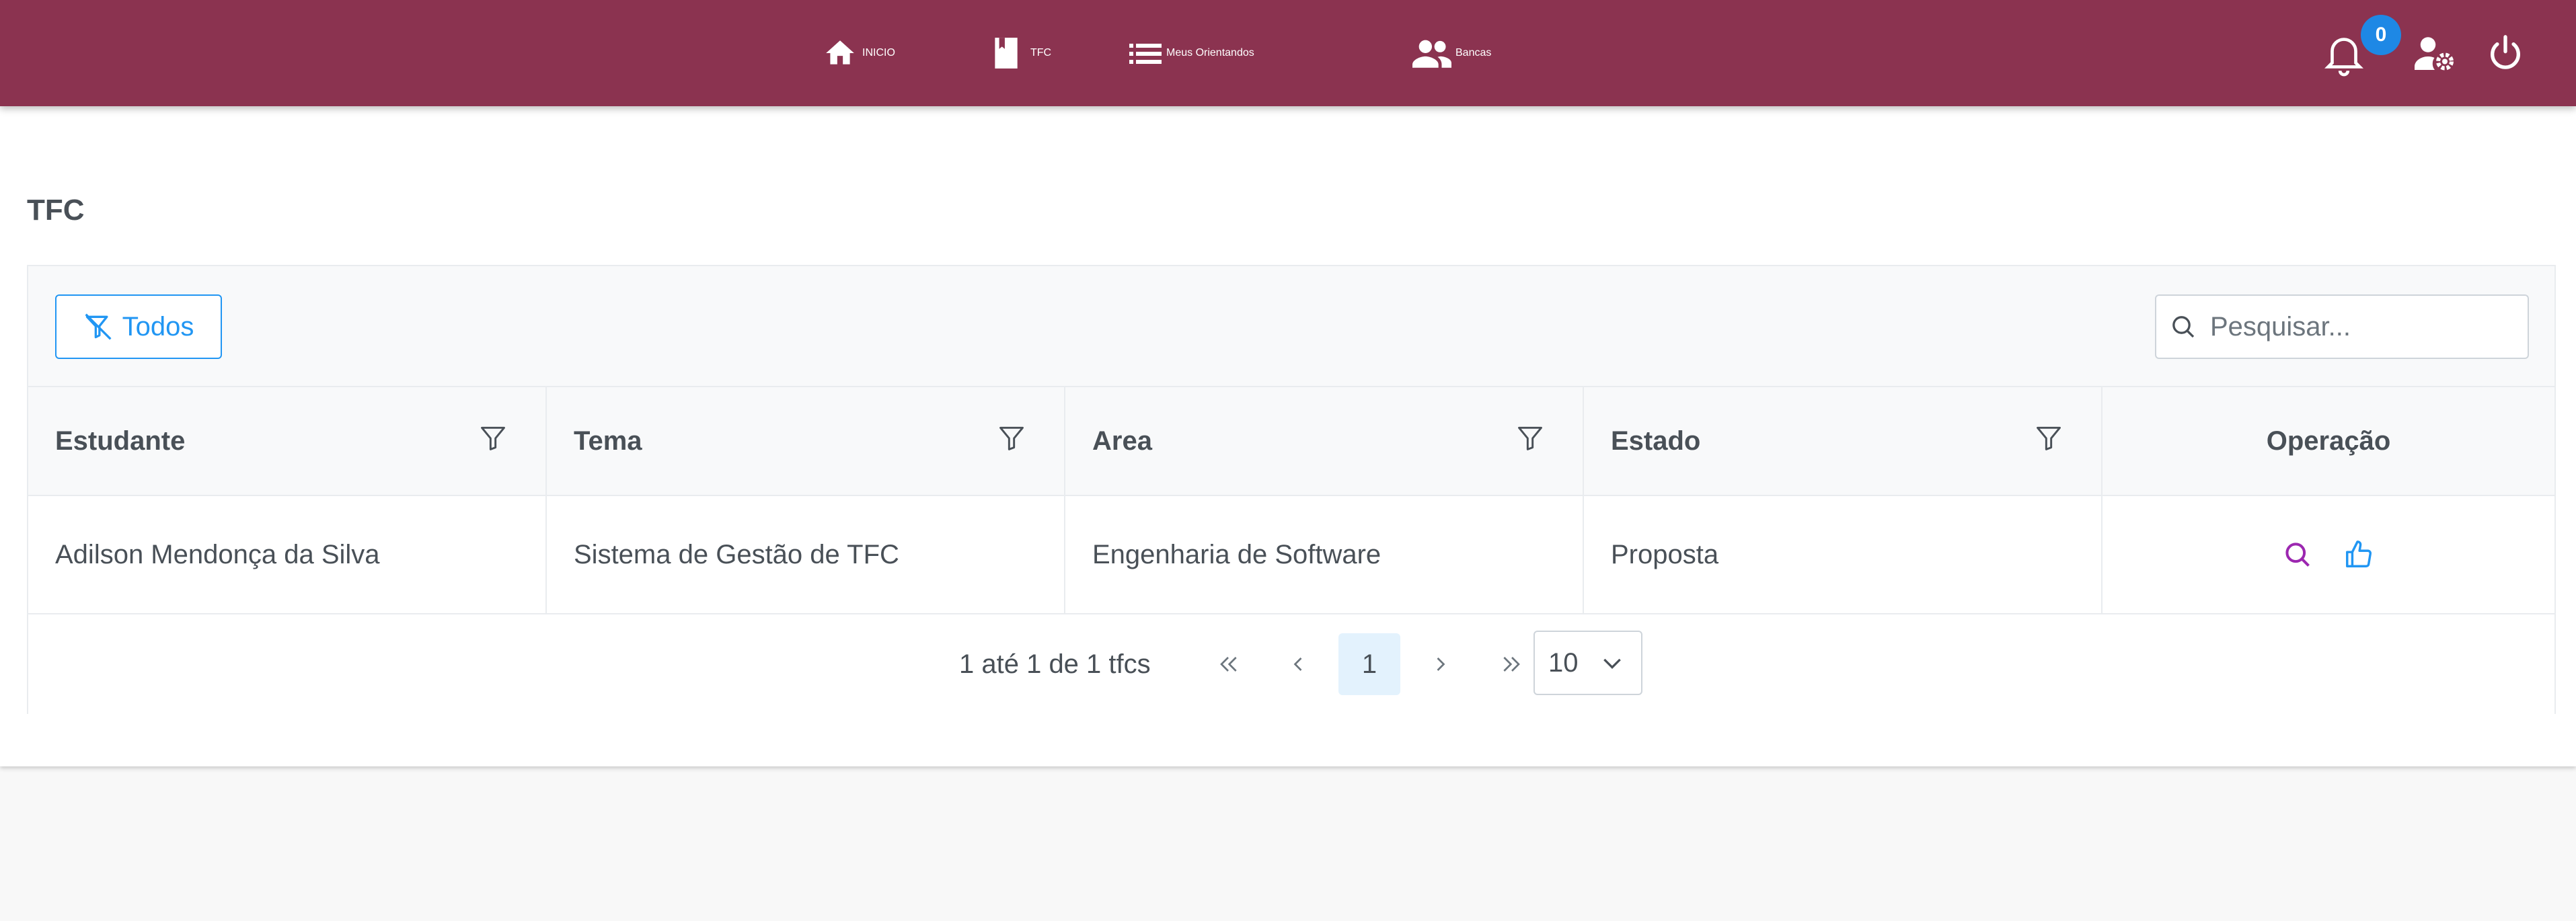  Describe the element at coordinates (1369, 664) in the screenshot. I see `page-button-1: 1` at that location.